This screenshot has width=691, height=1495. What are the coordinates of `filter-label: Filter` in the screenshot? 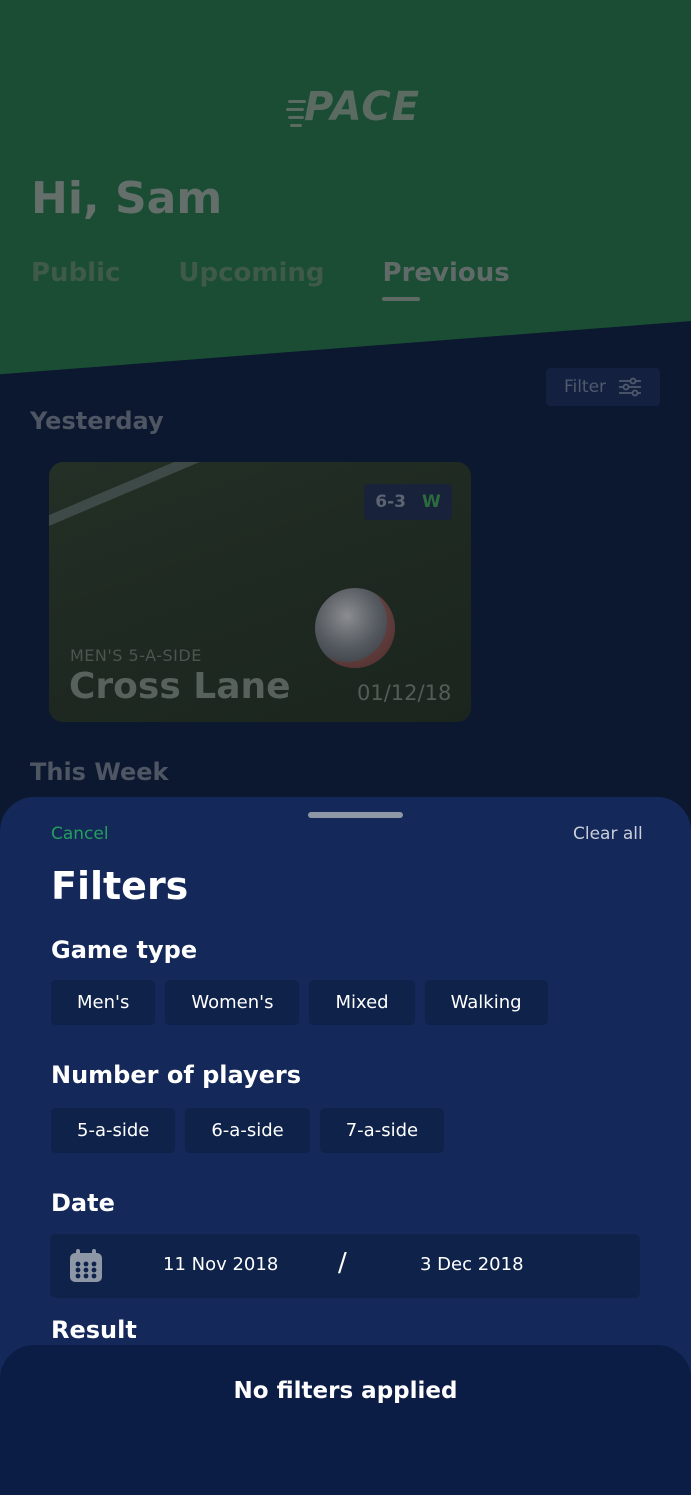 It's located at (585, 387).